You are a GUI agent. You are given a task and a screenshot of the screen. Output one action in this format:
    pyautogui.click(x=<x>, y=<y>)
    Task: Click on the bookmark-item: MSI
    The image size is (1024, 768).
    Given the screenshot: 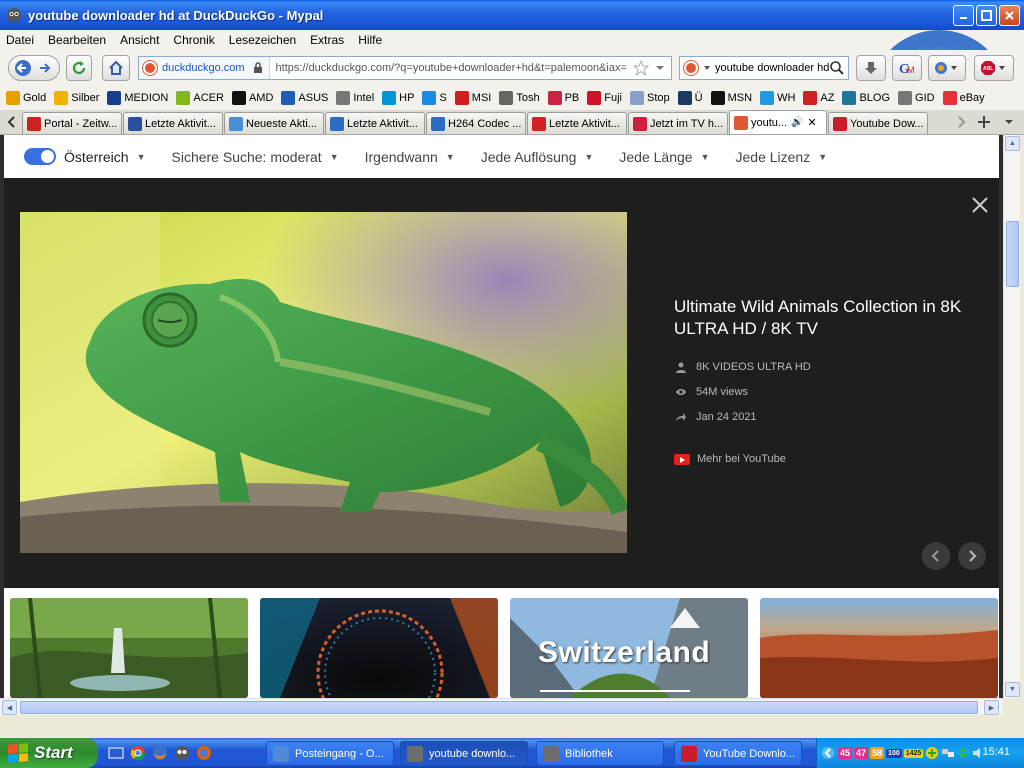 What is the action you would take?
    pyautogui.click(x=472, y=98)
    